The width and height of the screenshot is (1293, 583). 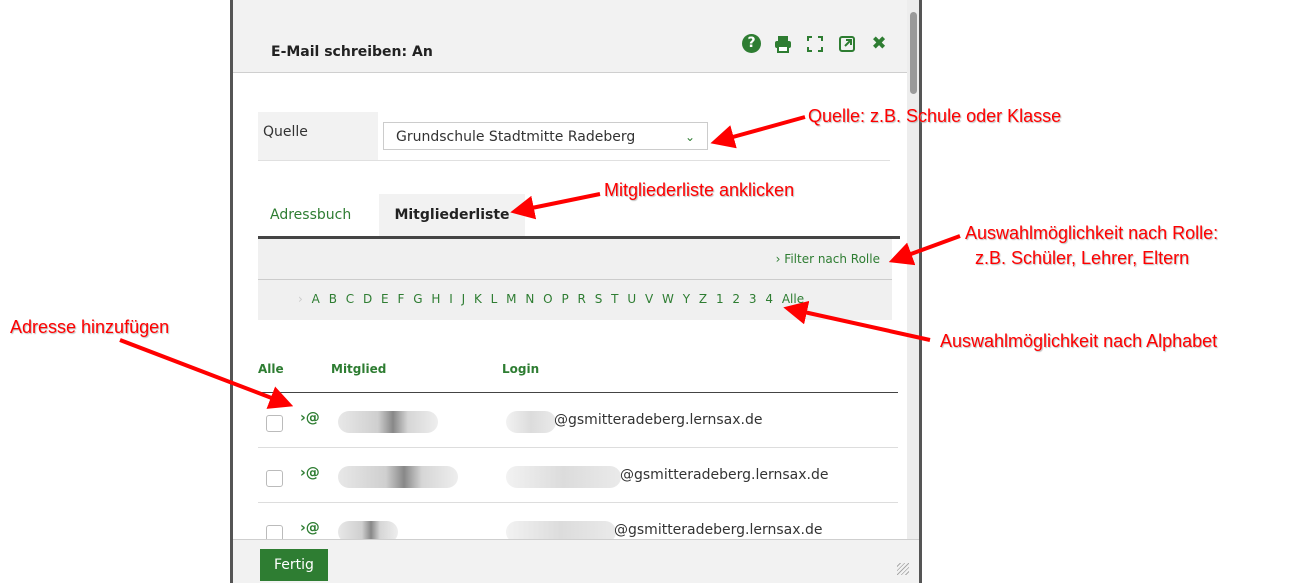 I want to click on done-button: Fertig, so click(x=294, y=565).